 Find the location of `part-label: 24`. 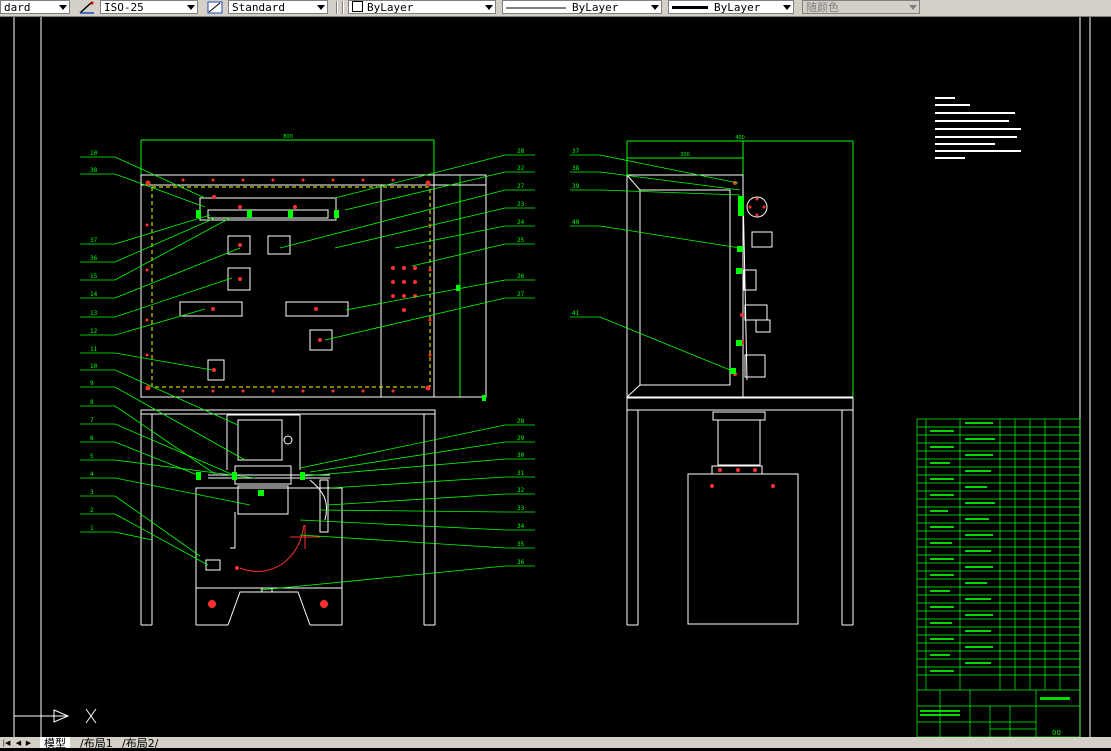

part-label: 24 is located at coordinates (521, 222).